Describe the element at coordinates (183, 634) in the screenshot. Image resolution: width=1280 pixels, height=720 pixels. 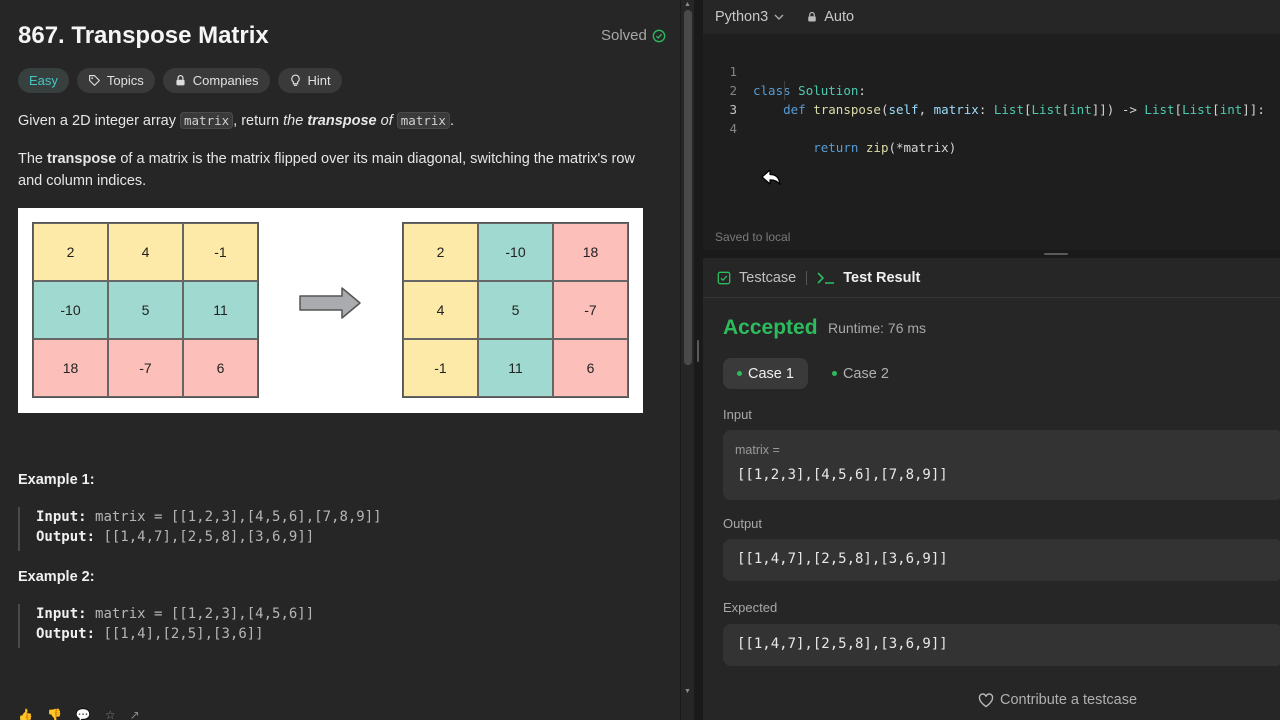
I see `example-output: [[1,4],[2,5],[3,6]]` at that location.